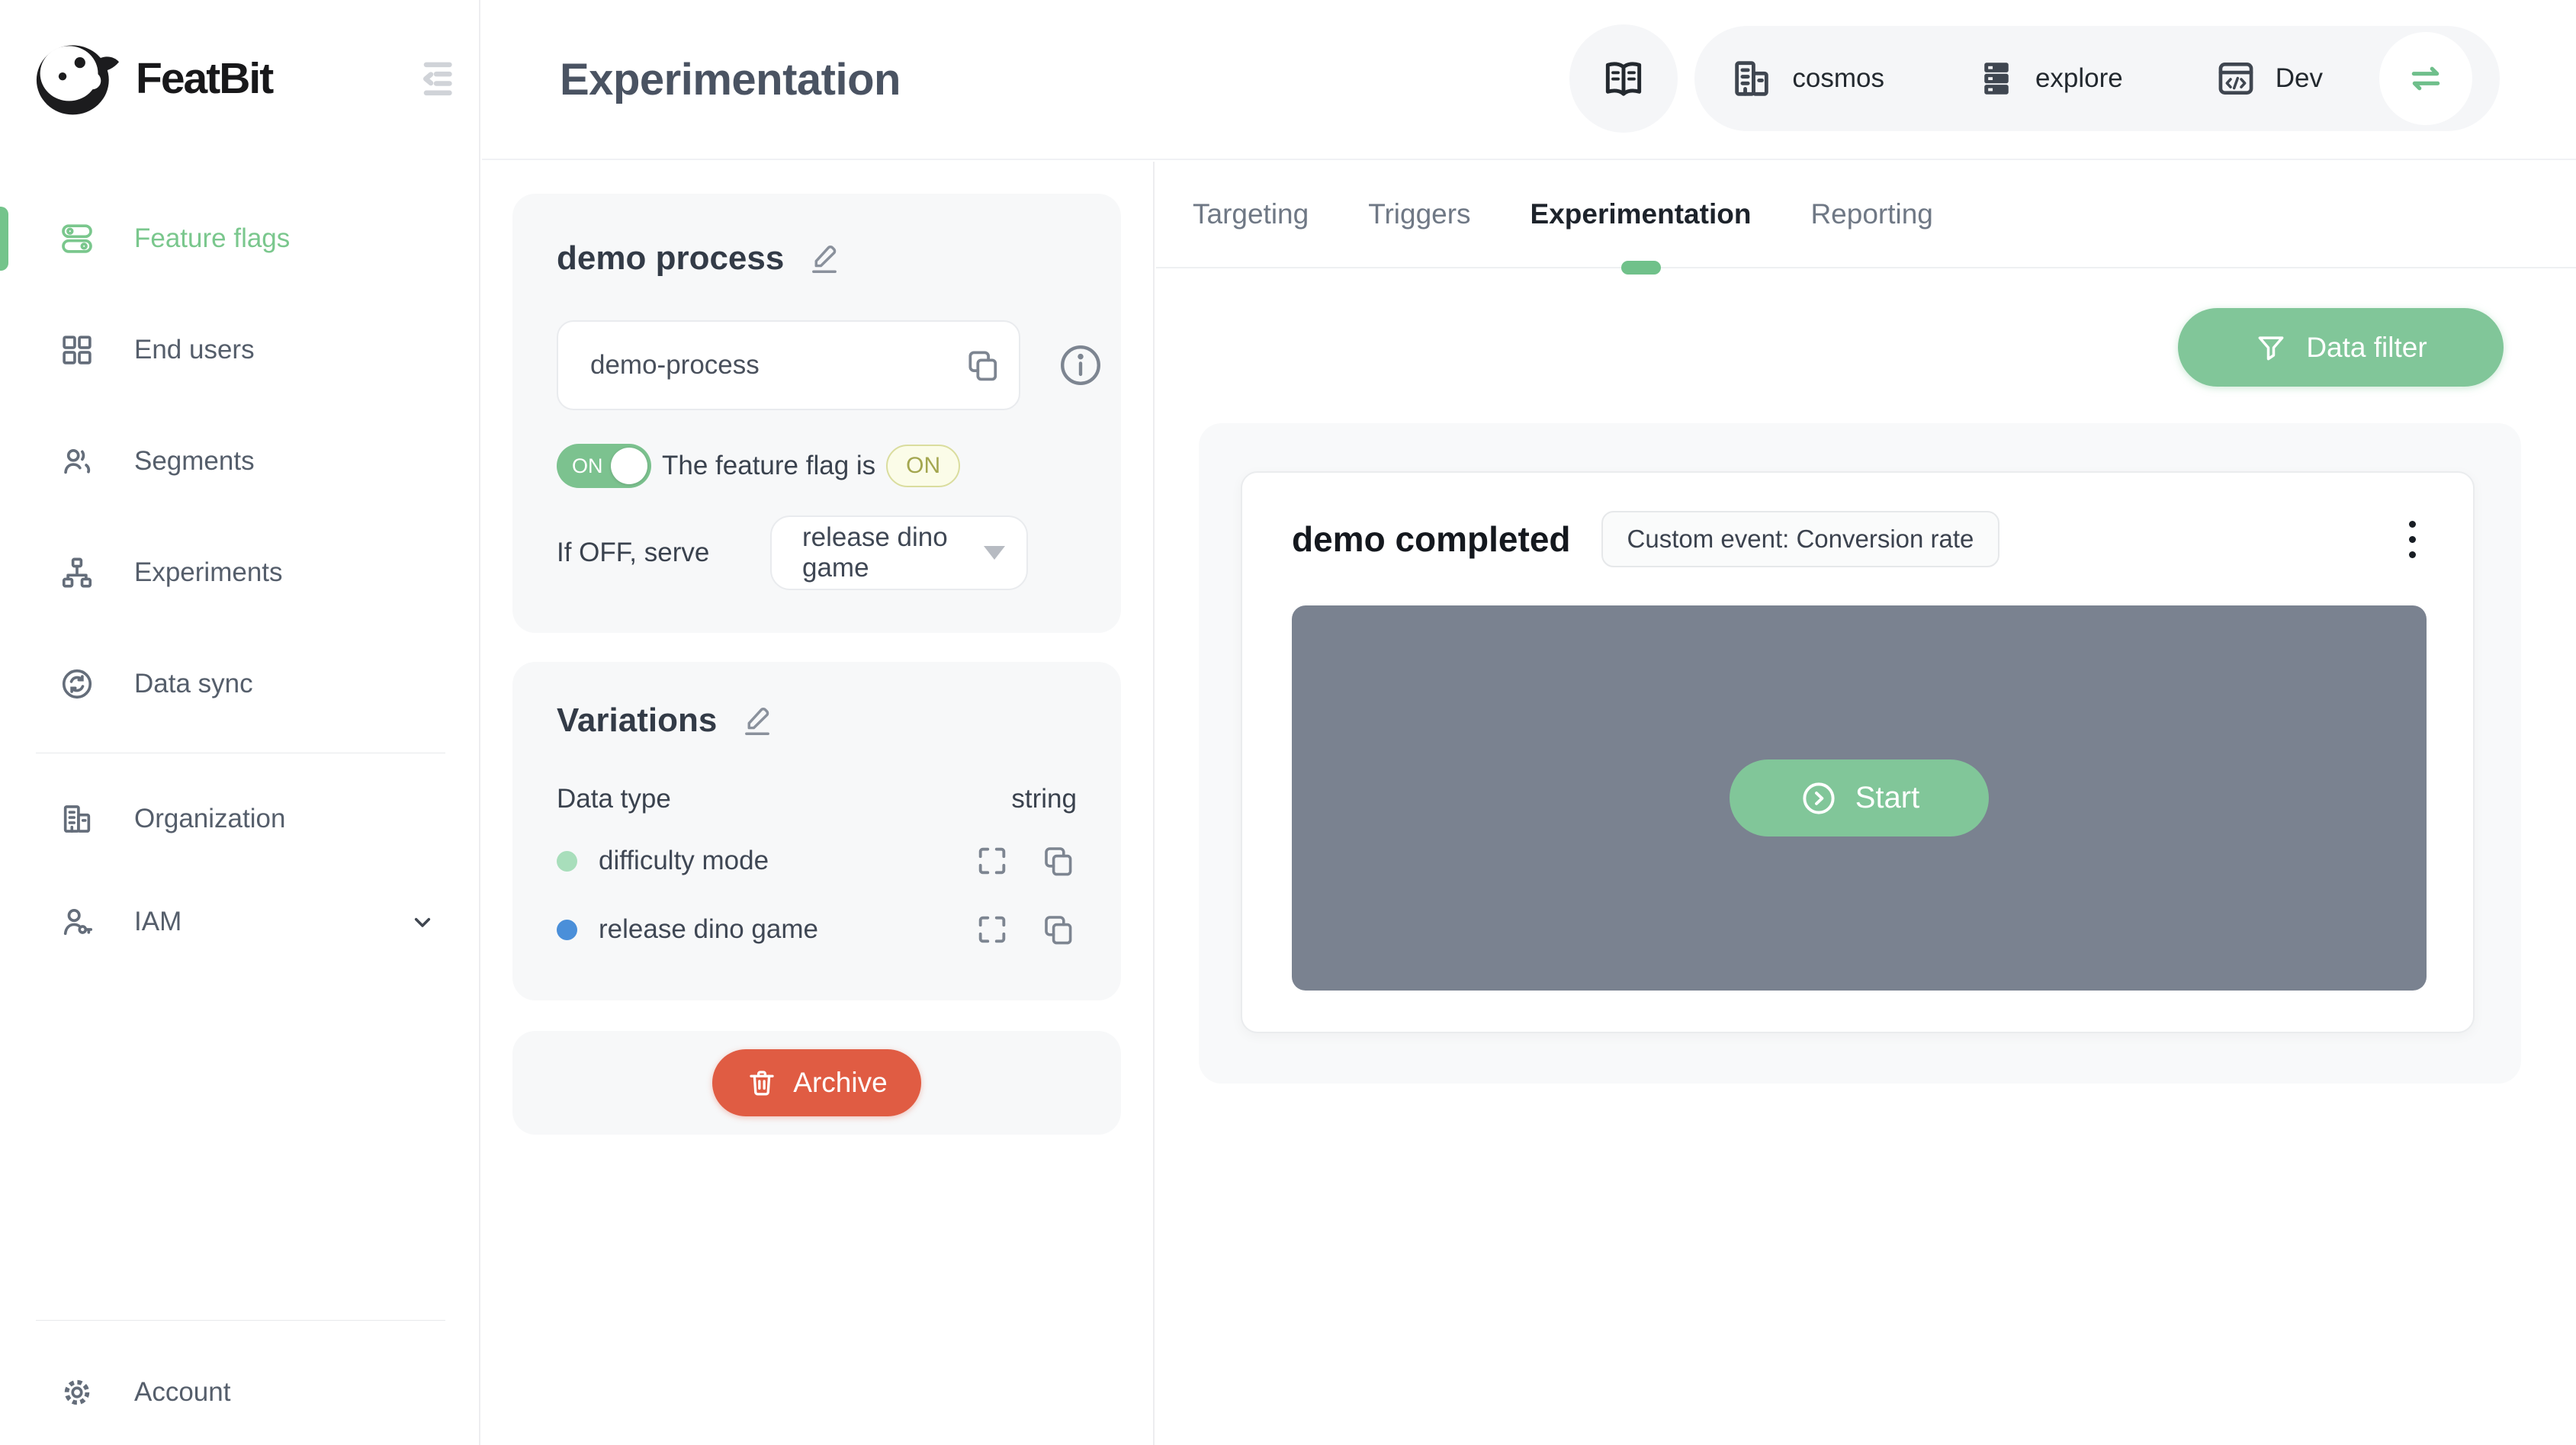 The height and width of the screenshot is (1445, 2576). I want to click on sidebar-item-organization: Organization, so click(239, 819).